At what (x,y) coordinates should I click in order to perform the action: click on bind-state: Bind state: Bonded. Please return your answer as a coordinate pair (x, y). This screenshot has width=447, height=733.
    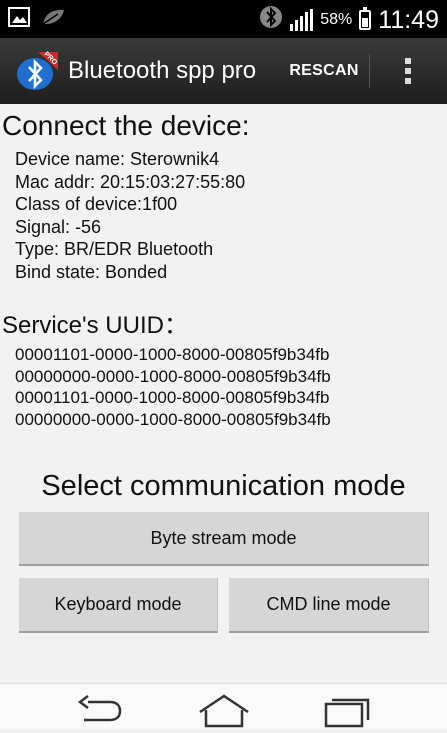
    Looking at the image, I should click on (91, 271).